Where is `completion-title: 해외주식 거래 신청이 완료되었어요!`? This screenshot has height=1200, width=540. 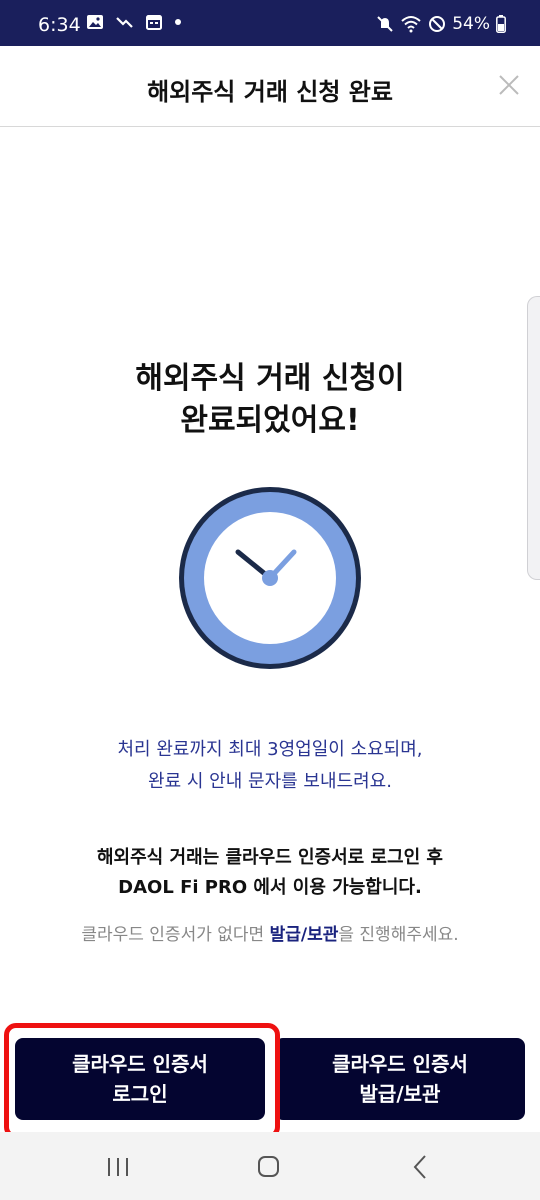 completion-title: 해외주식 거래 신청이 완료되었어요! is located at coordinates (270, 400).